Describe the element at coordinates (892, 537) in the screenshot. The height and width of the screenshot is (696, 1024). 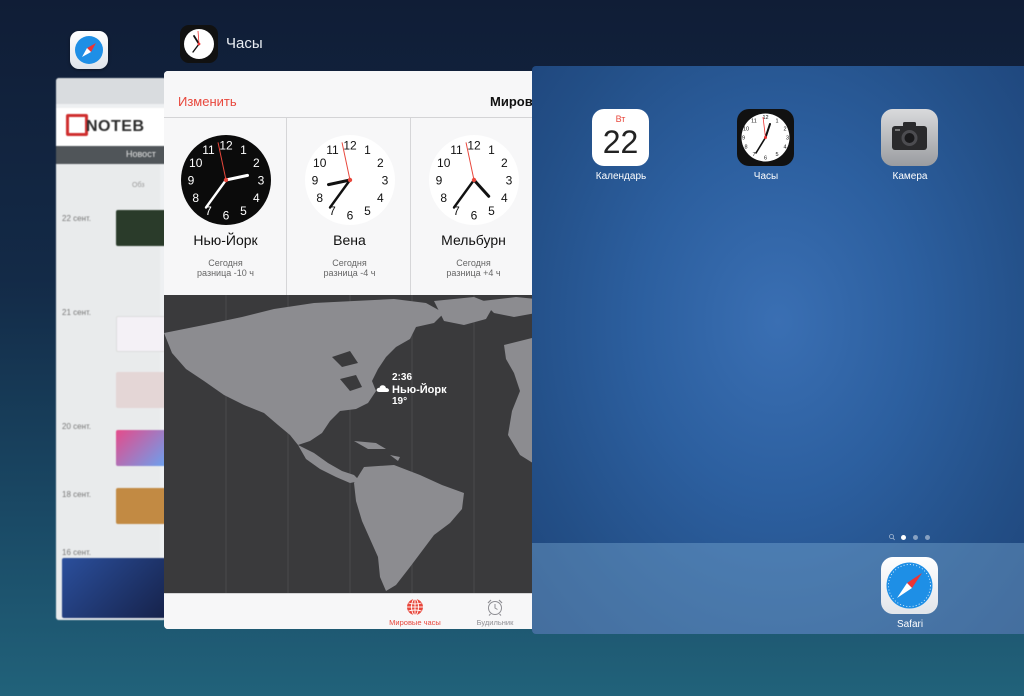
I see `spotlight-search-icon` at that location.